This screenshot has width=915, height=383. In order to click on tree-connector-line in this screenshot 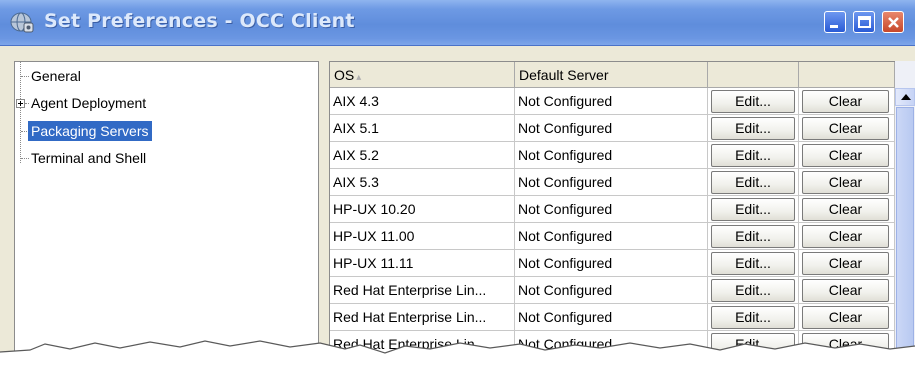, I will do `click(20, 112)`.